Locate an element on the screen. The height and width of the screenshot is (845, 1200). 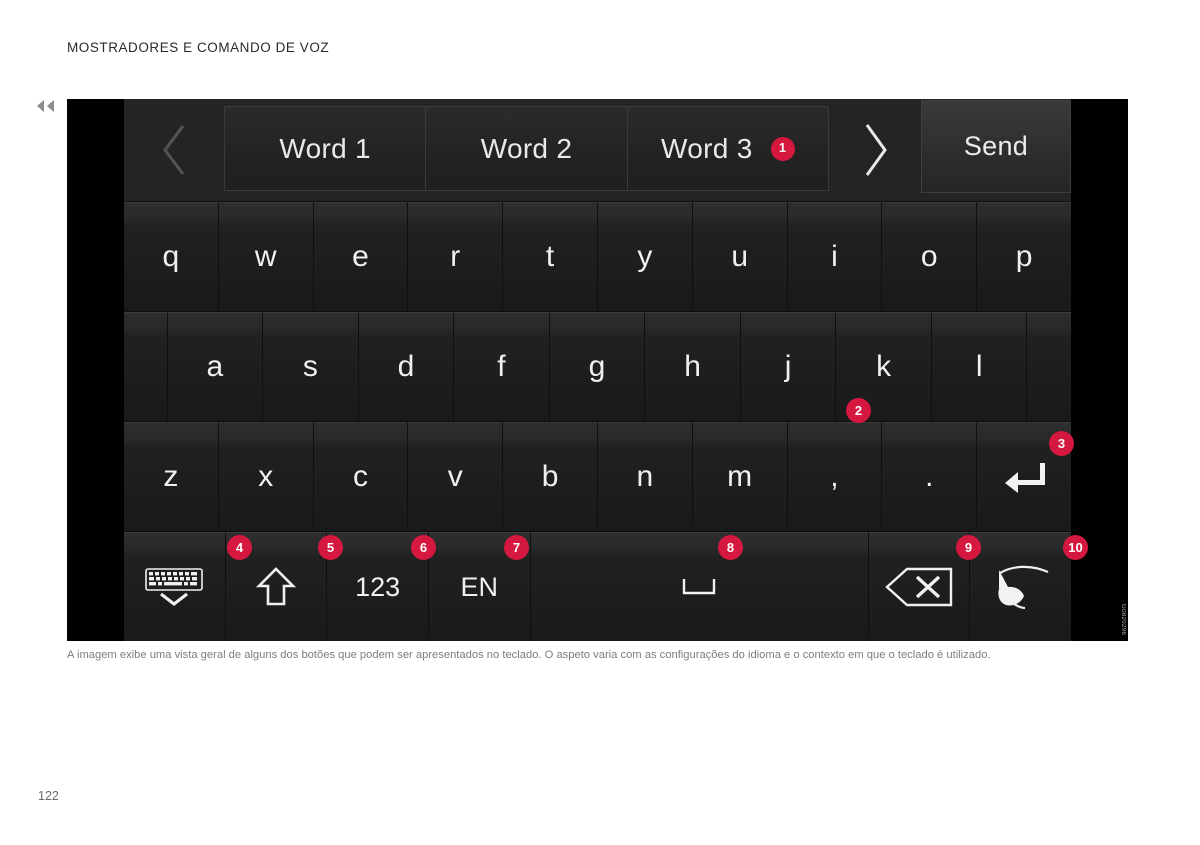
key-l: l is located at coordinates (979, 366).